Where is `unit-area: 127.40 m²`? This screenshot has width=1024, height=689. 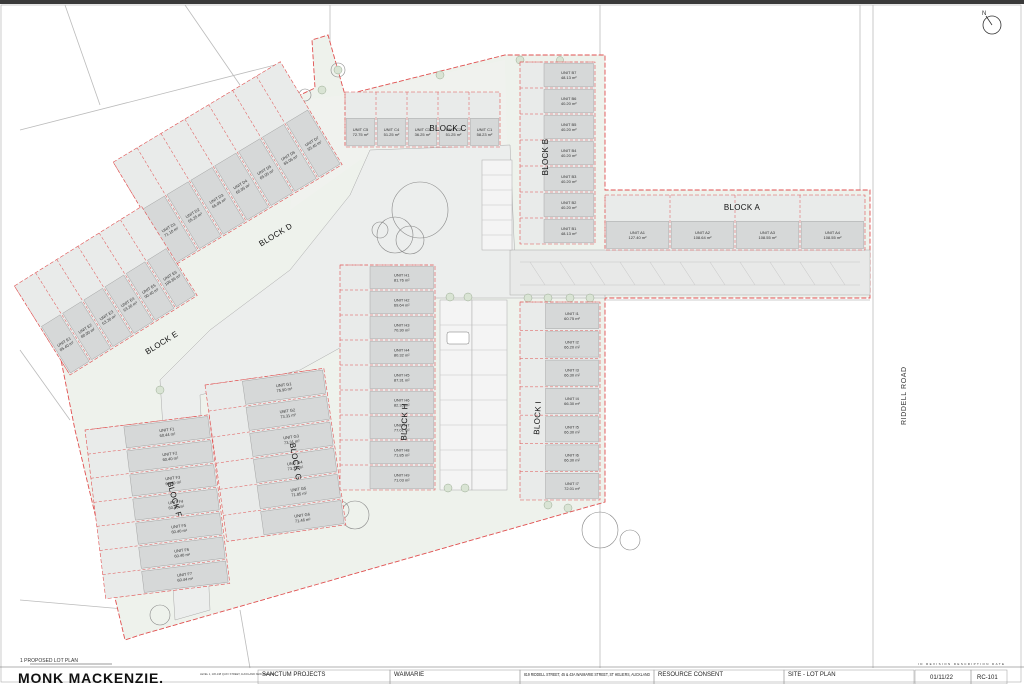 unit-area: 127.40 m² is located at coordinates (637, 237).